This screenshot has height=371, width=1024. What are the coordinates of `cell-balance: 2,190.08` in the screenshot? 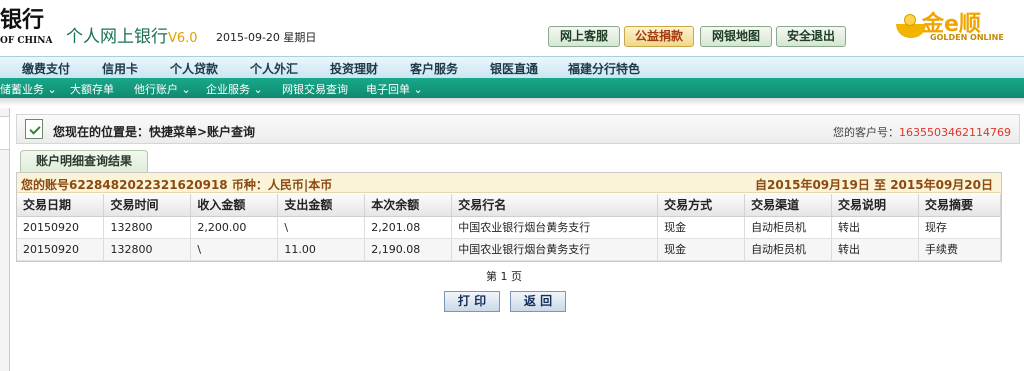 It's located at (408, 249).